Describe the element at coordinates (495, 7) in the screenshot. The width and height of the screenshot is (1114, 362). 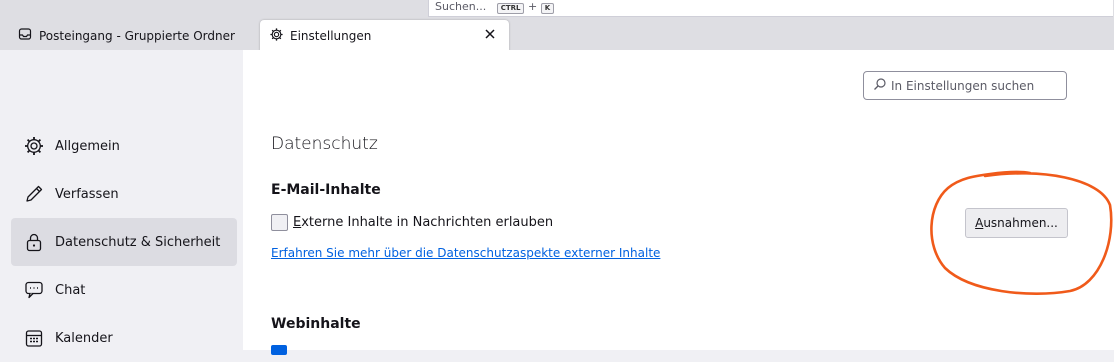
I see `global-search-placeholder: Suchen... CTRL + K` at that location.